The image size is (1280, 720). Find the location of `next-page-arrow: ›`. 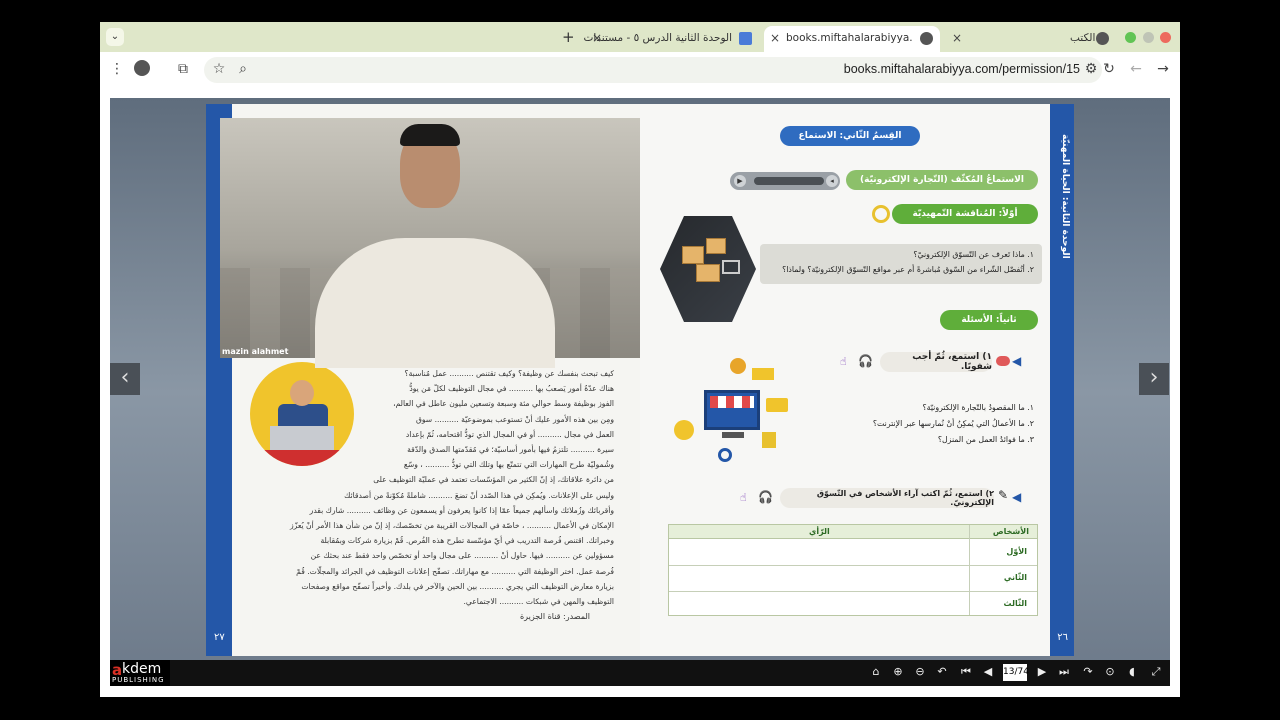

next-page-arrow: › is located at coordinates (1154, 379).